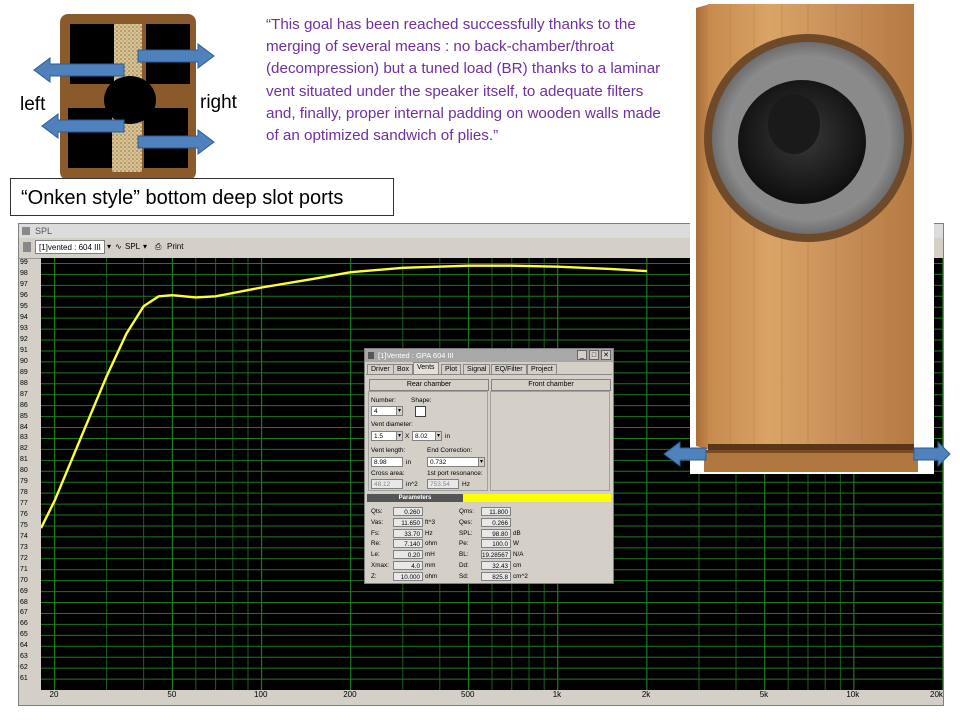 The height and width of the screenshot is (720, 960). I want to click on param-label: Xmax:, so click(380, 565).